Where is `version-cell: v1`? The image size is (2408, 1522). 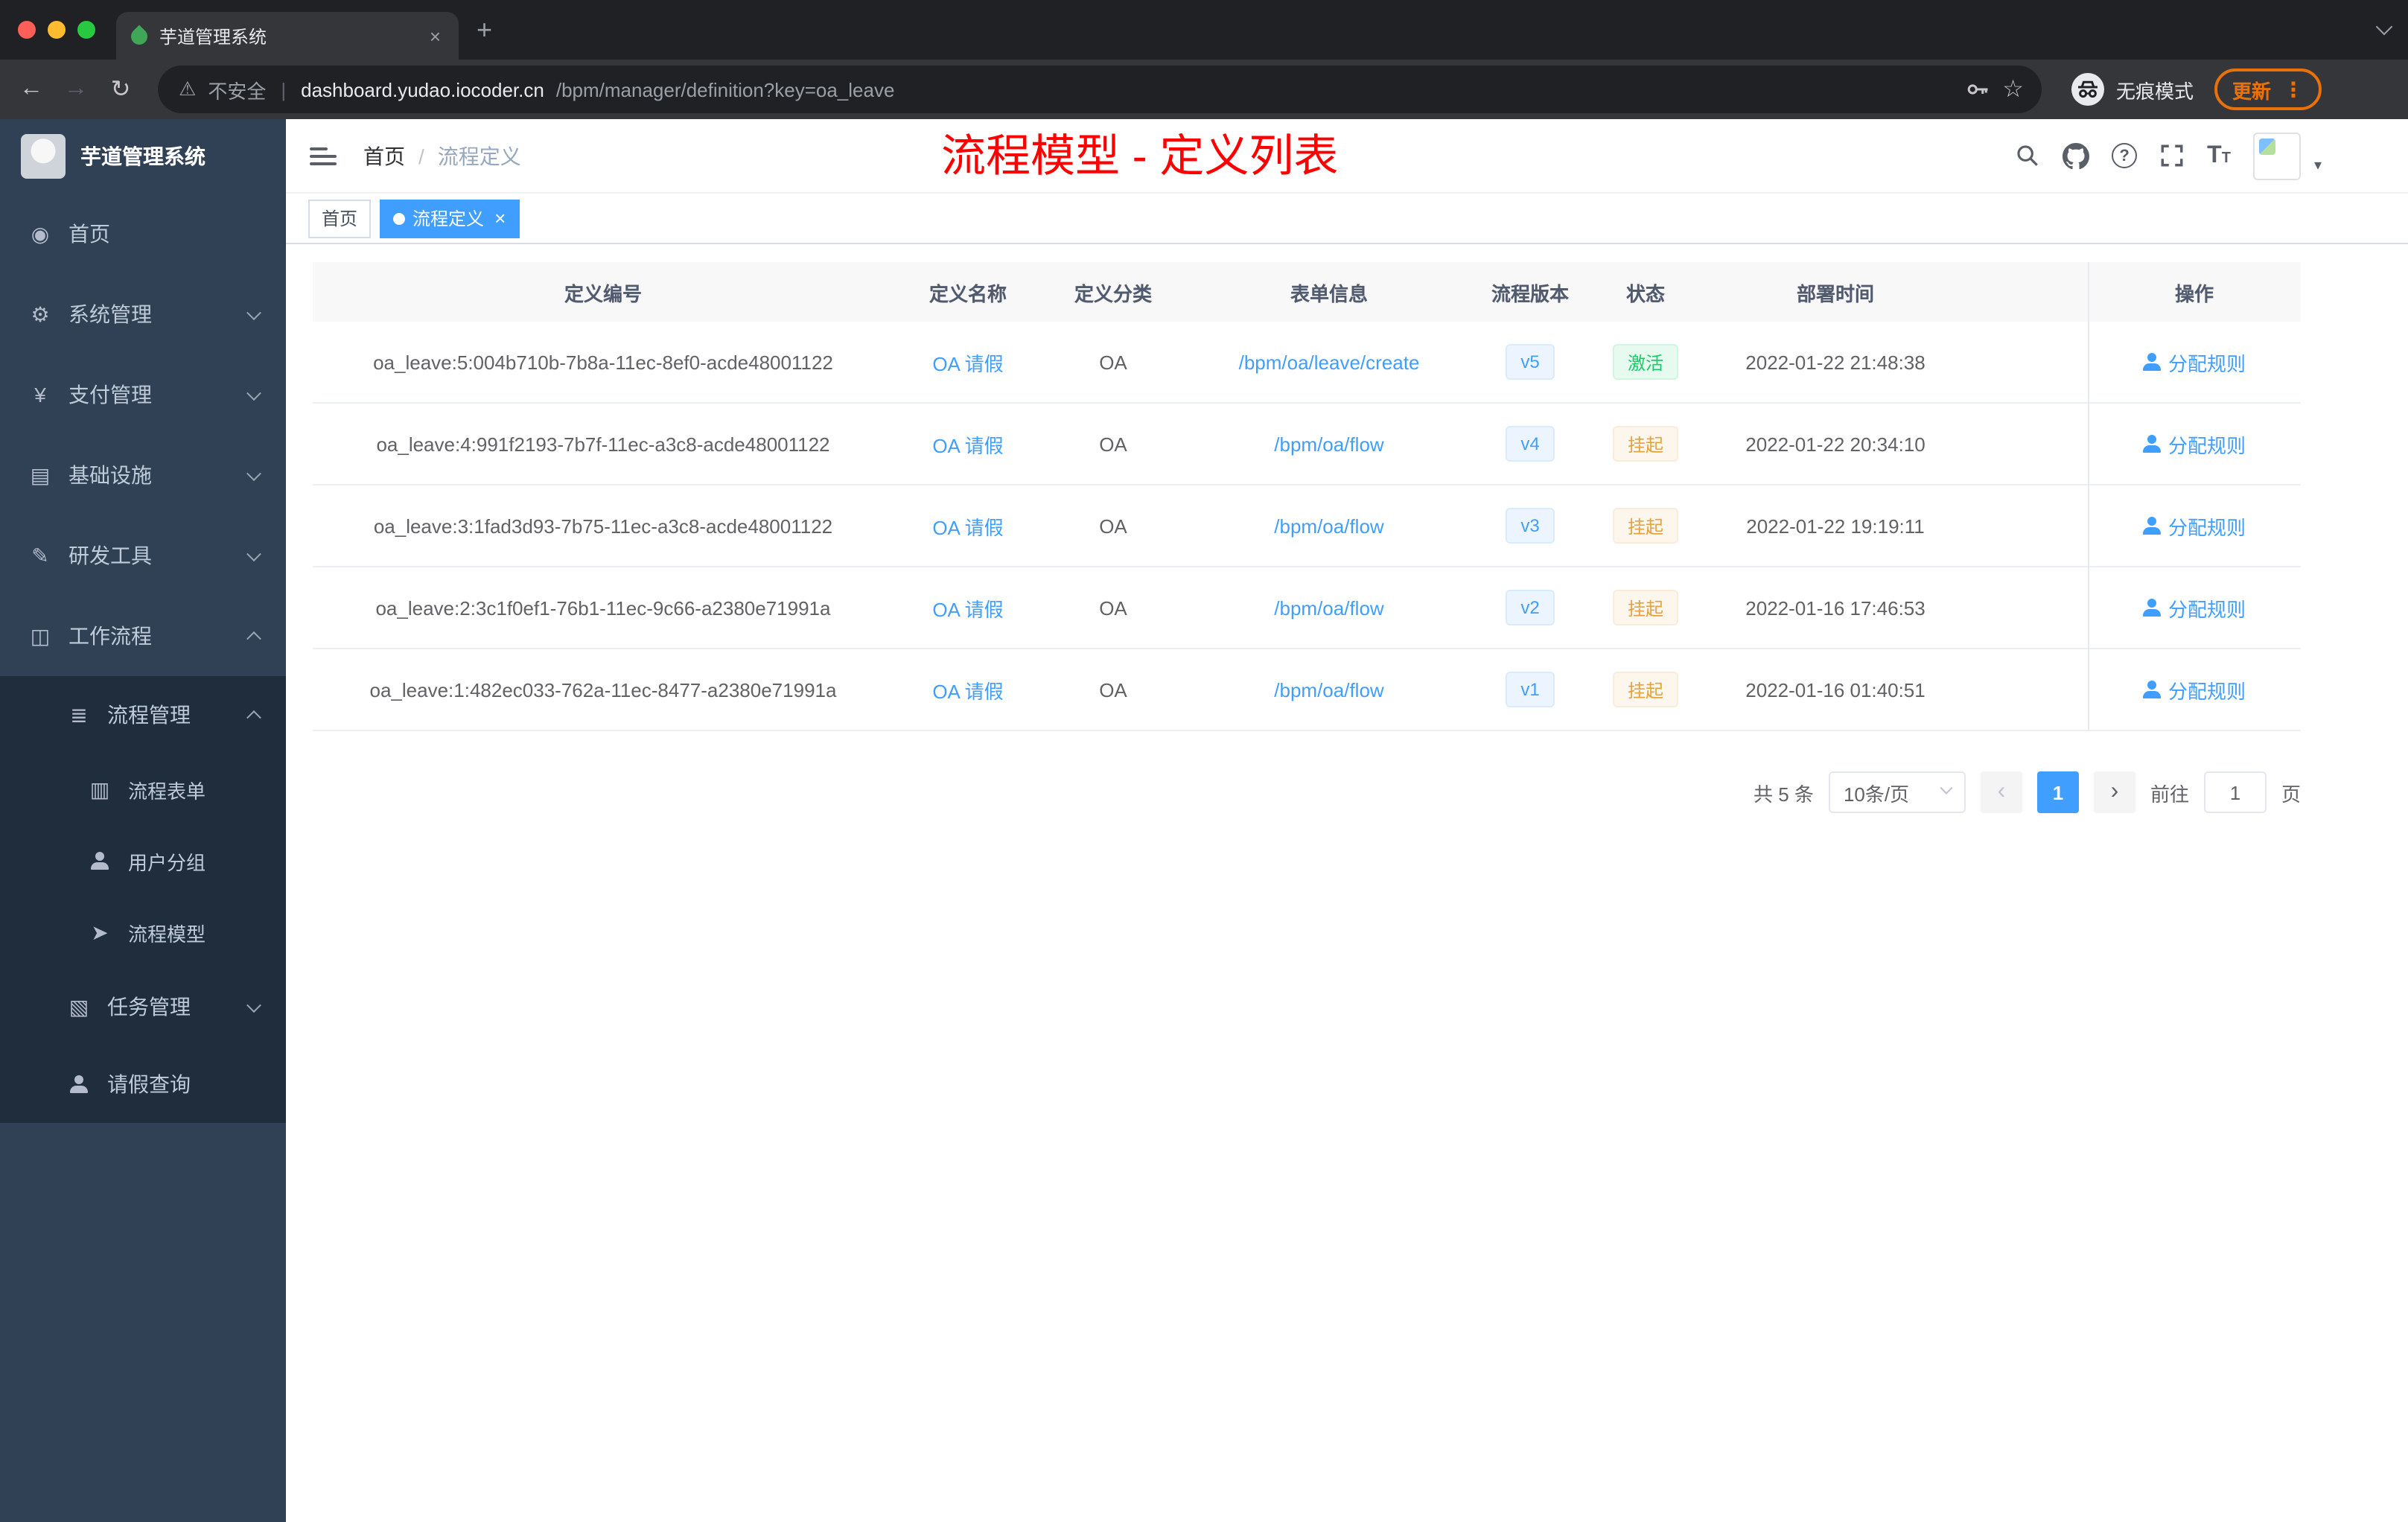
version-cell: v1 is located at coordinates (1530, 689).